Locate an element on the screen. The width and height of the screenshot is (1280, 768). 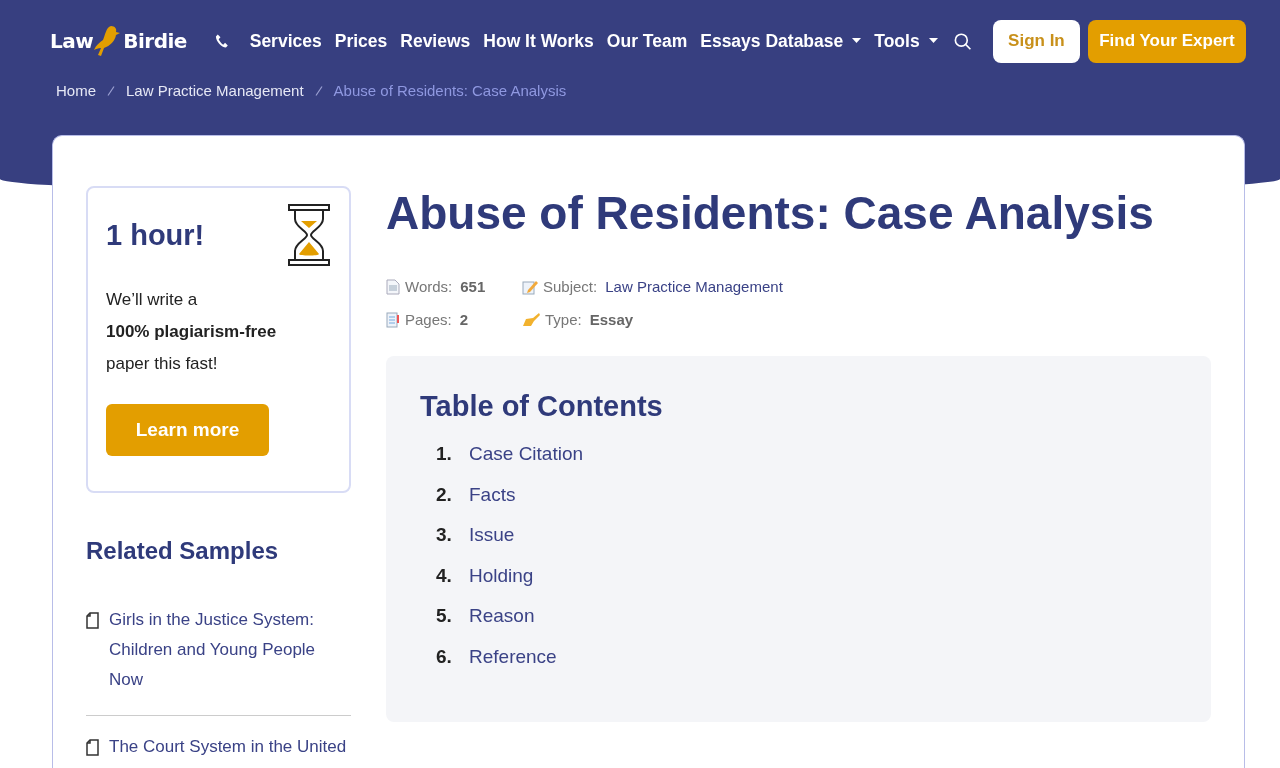
list-number: 1. is located at coordinates (444, 454).